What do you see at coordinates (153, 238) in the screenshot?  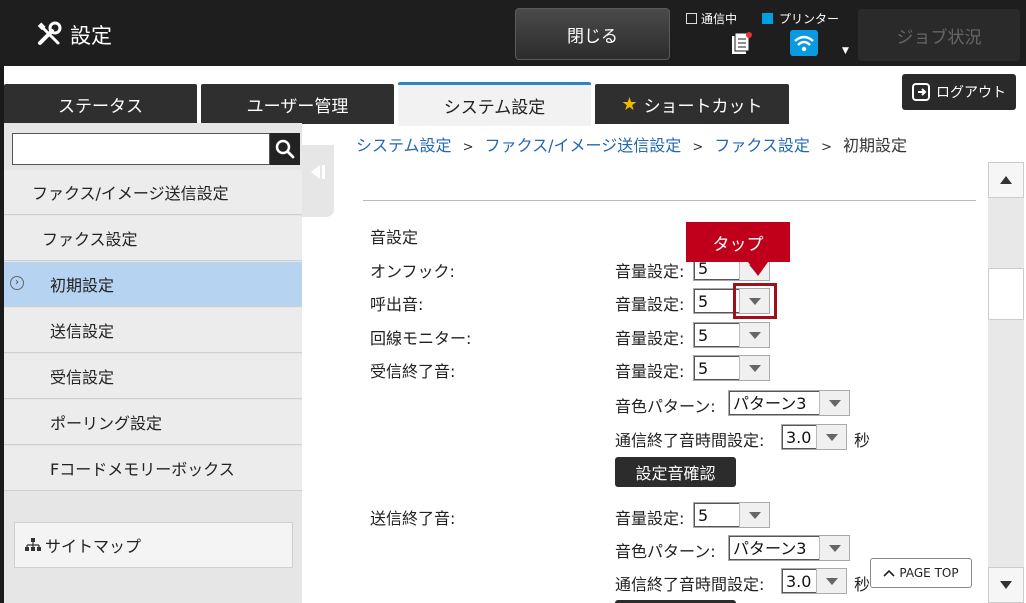 I see `sidebar-item-fax-settings: ファクス設定` at bounding box center [153, 238].